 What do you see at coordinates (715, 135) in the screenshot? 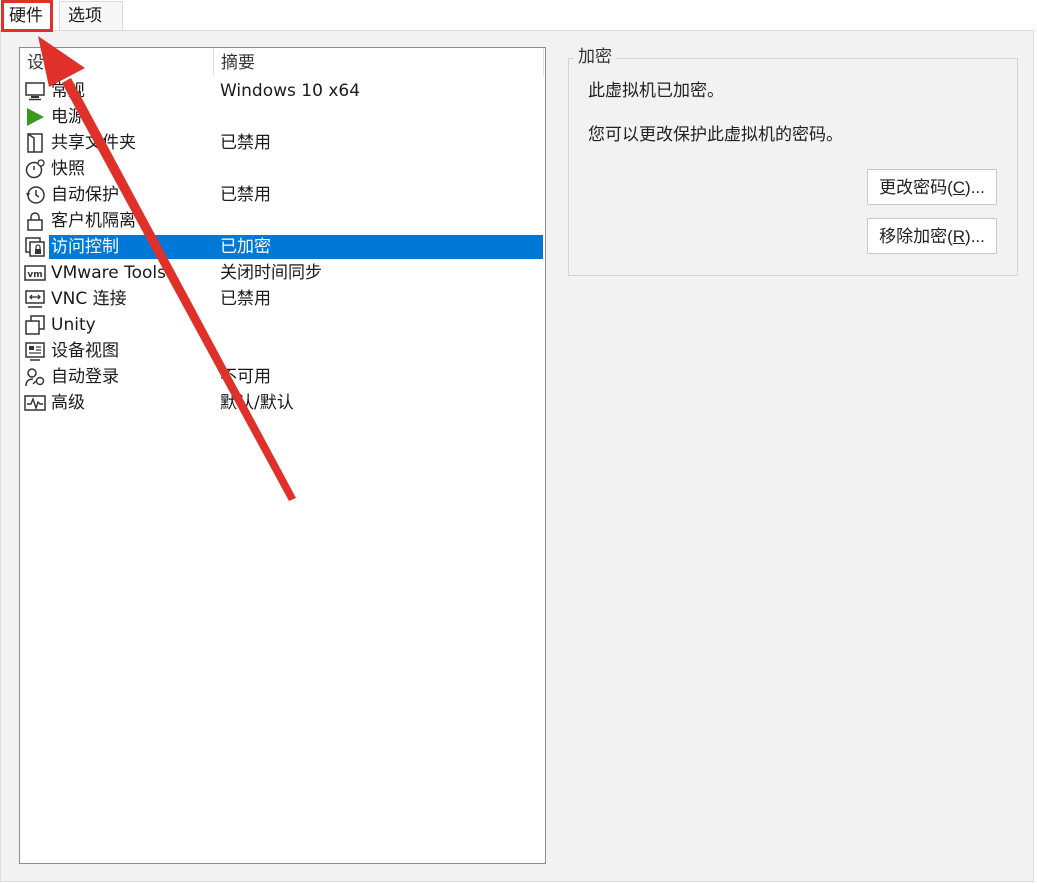
I see `encryption-hint: 您可以更改保护此虚拟机的密码。` at bounding box center [715, 135].